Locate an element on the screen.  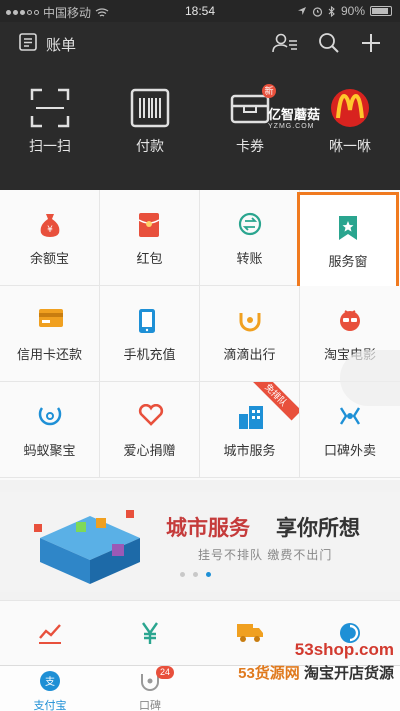
grid-item-credit-card: 信用卡还款 is located at coordinates (50, 334).